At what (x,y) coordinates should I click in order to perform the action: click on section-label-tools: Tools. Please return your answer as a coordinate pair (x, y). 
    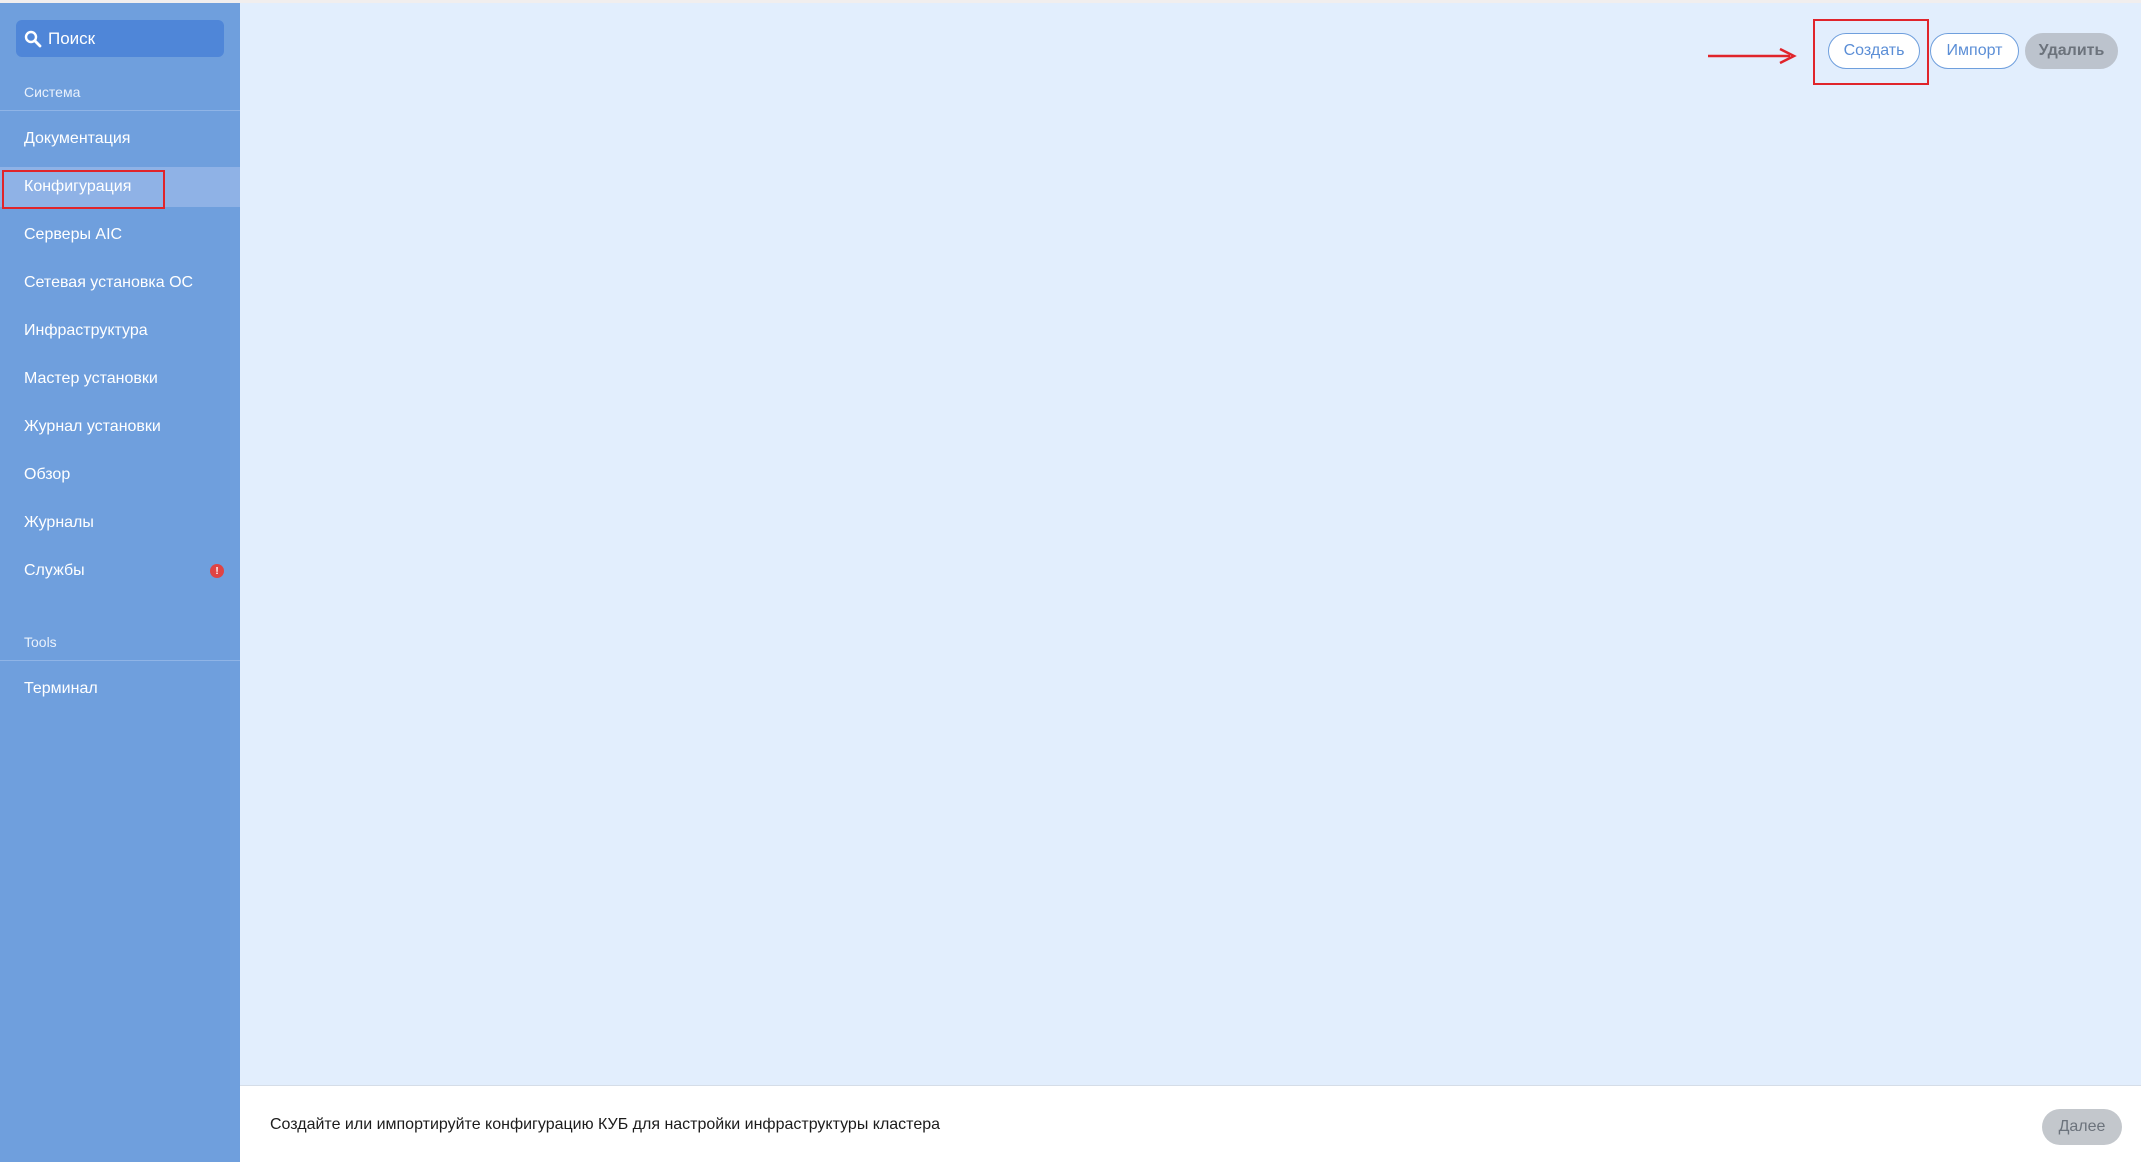
    Looking at the image, I should click on (40, 642).